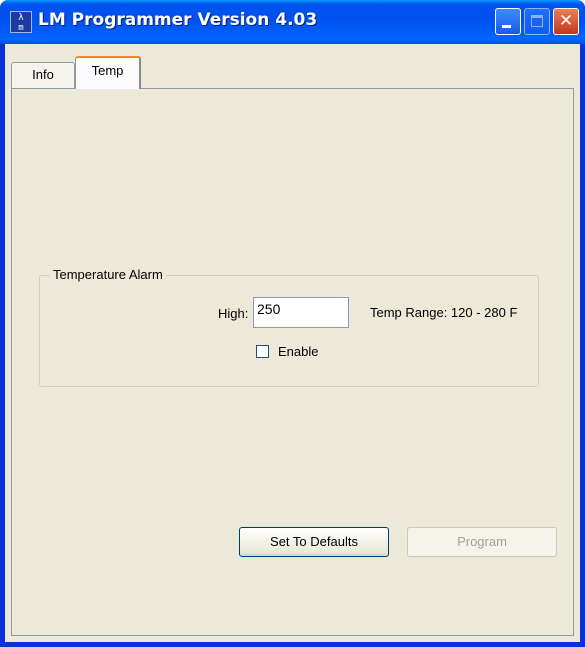  I want to click on tab-info: Info, so click(43, 75).